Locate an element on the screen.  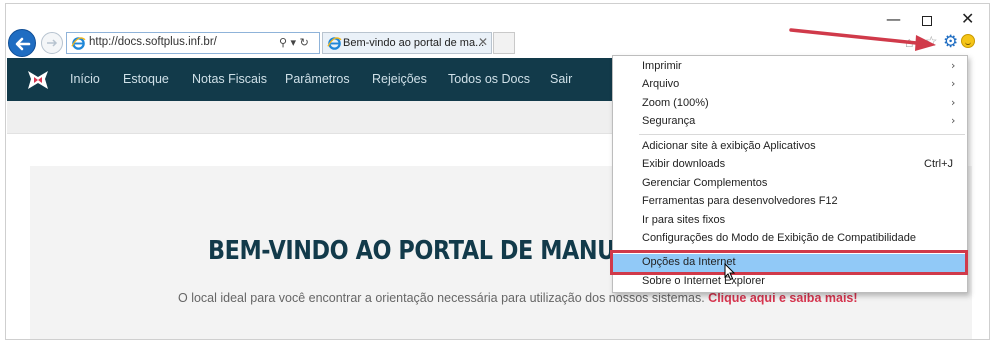
nav-link-todos-os-docs: Todos os Docs is located at coordinates (489, 79).